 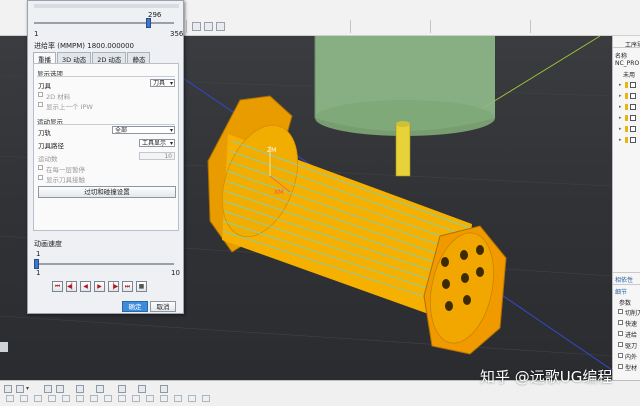 I want to click on dialog-title-strip, so click(x=106, y=6).